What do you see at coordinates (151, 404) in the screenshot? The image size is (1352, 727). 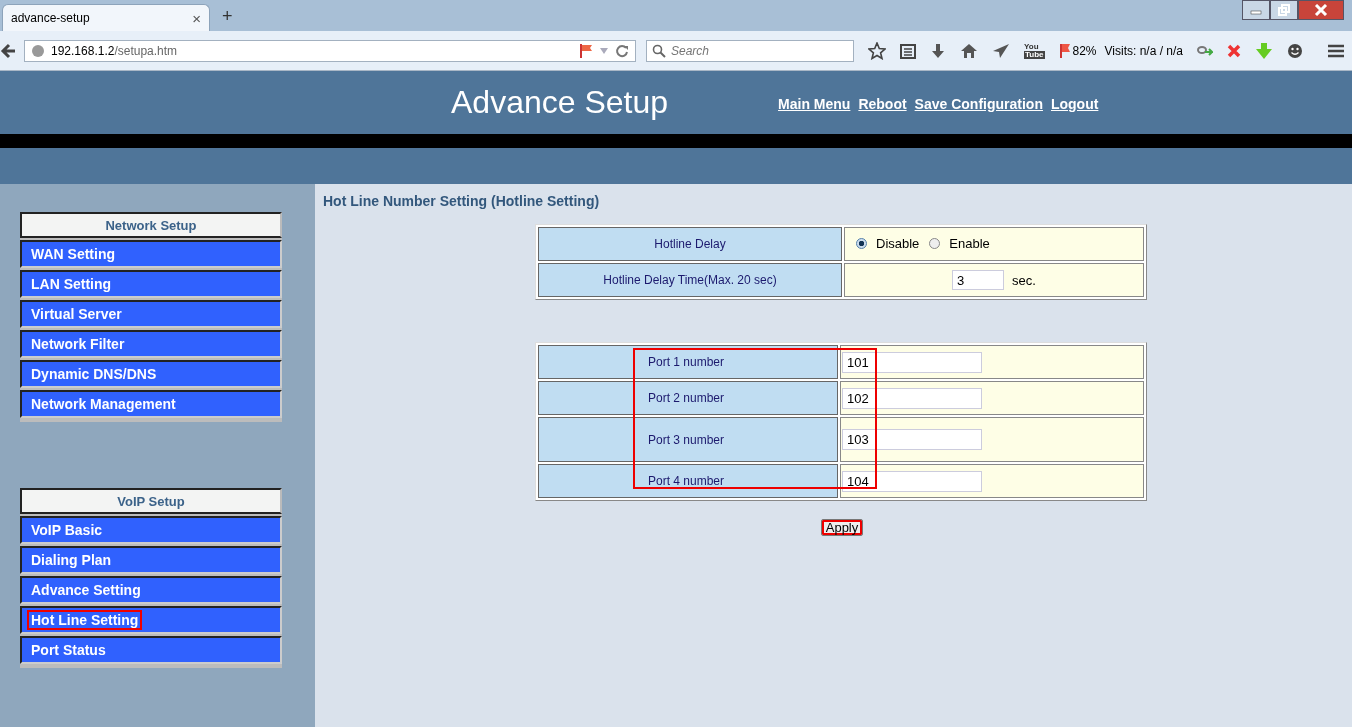 I see `sidebar-item: Network Management` at bounding box center [151, 404].